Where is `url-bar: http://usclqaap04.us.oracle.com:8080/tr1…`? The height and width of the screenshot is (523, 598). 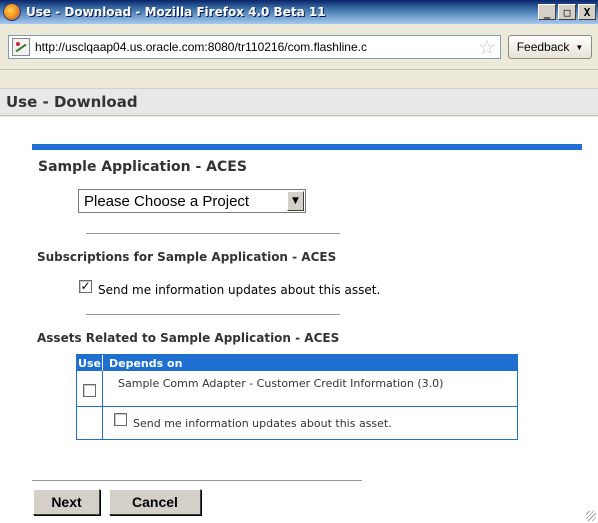
url-bar: http://usclqaap04.us.oracle.com:8080/tr1… is located at coordinates (254, 47).